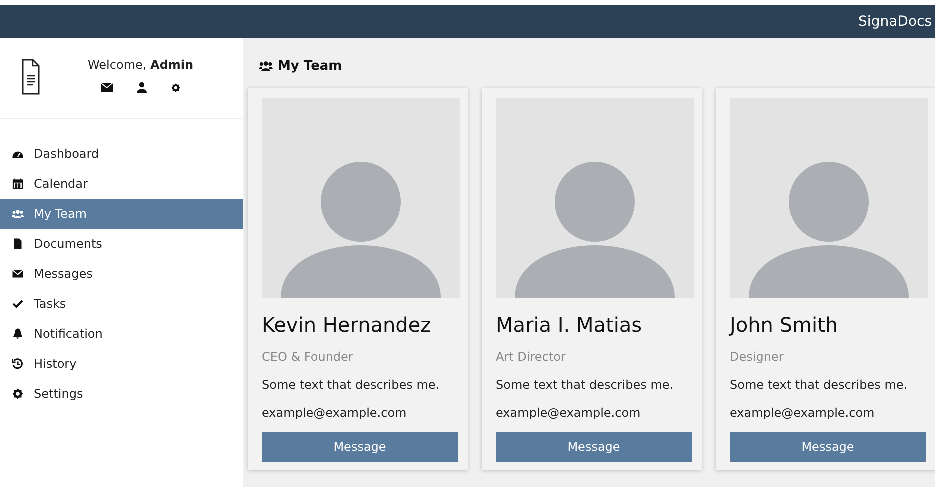  What do you see at coordinates (121, 184) in the screenshot?
I see `nav-item: Calendar` at bounding box center [121, 184].